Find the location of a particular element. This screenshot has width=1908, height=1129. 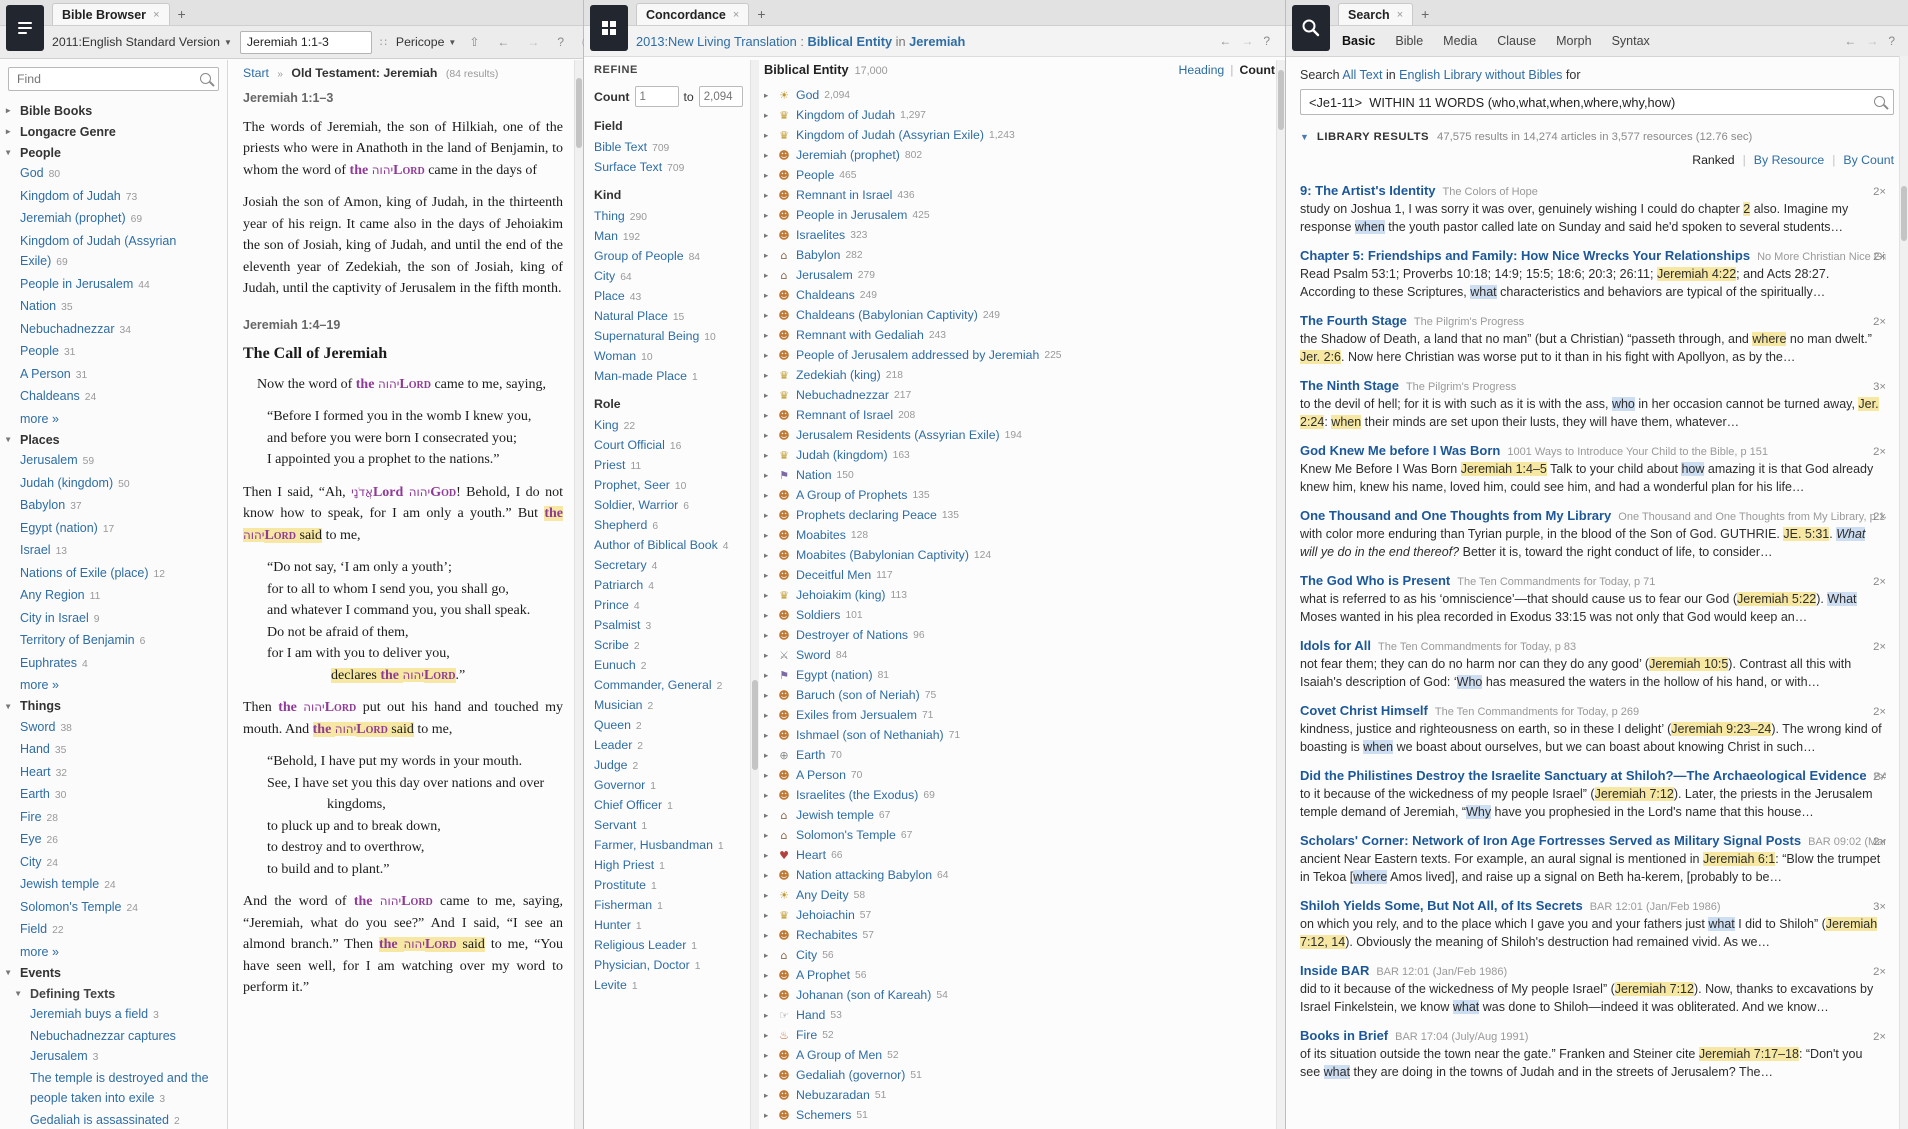

facet-item: Nebuchadnezzar 34 is located at coordinates (113, 330).